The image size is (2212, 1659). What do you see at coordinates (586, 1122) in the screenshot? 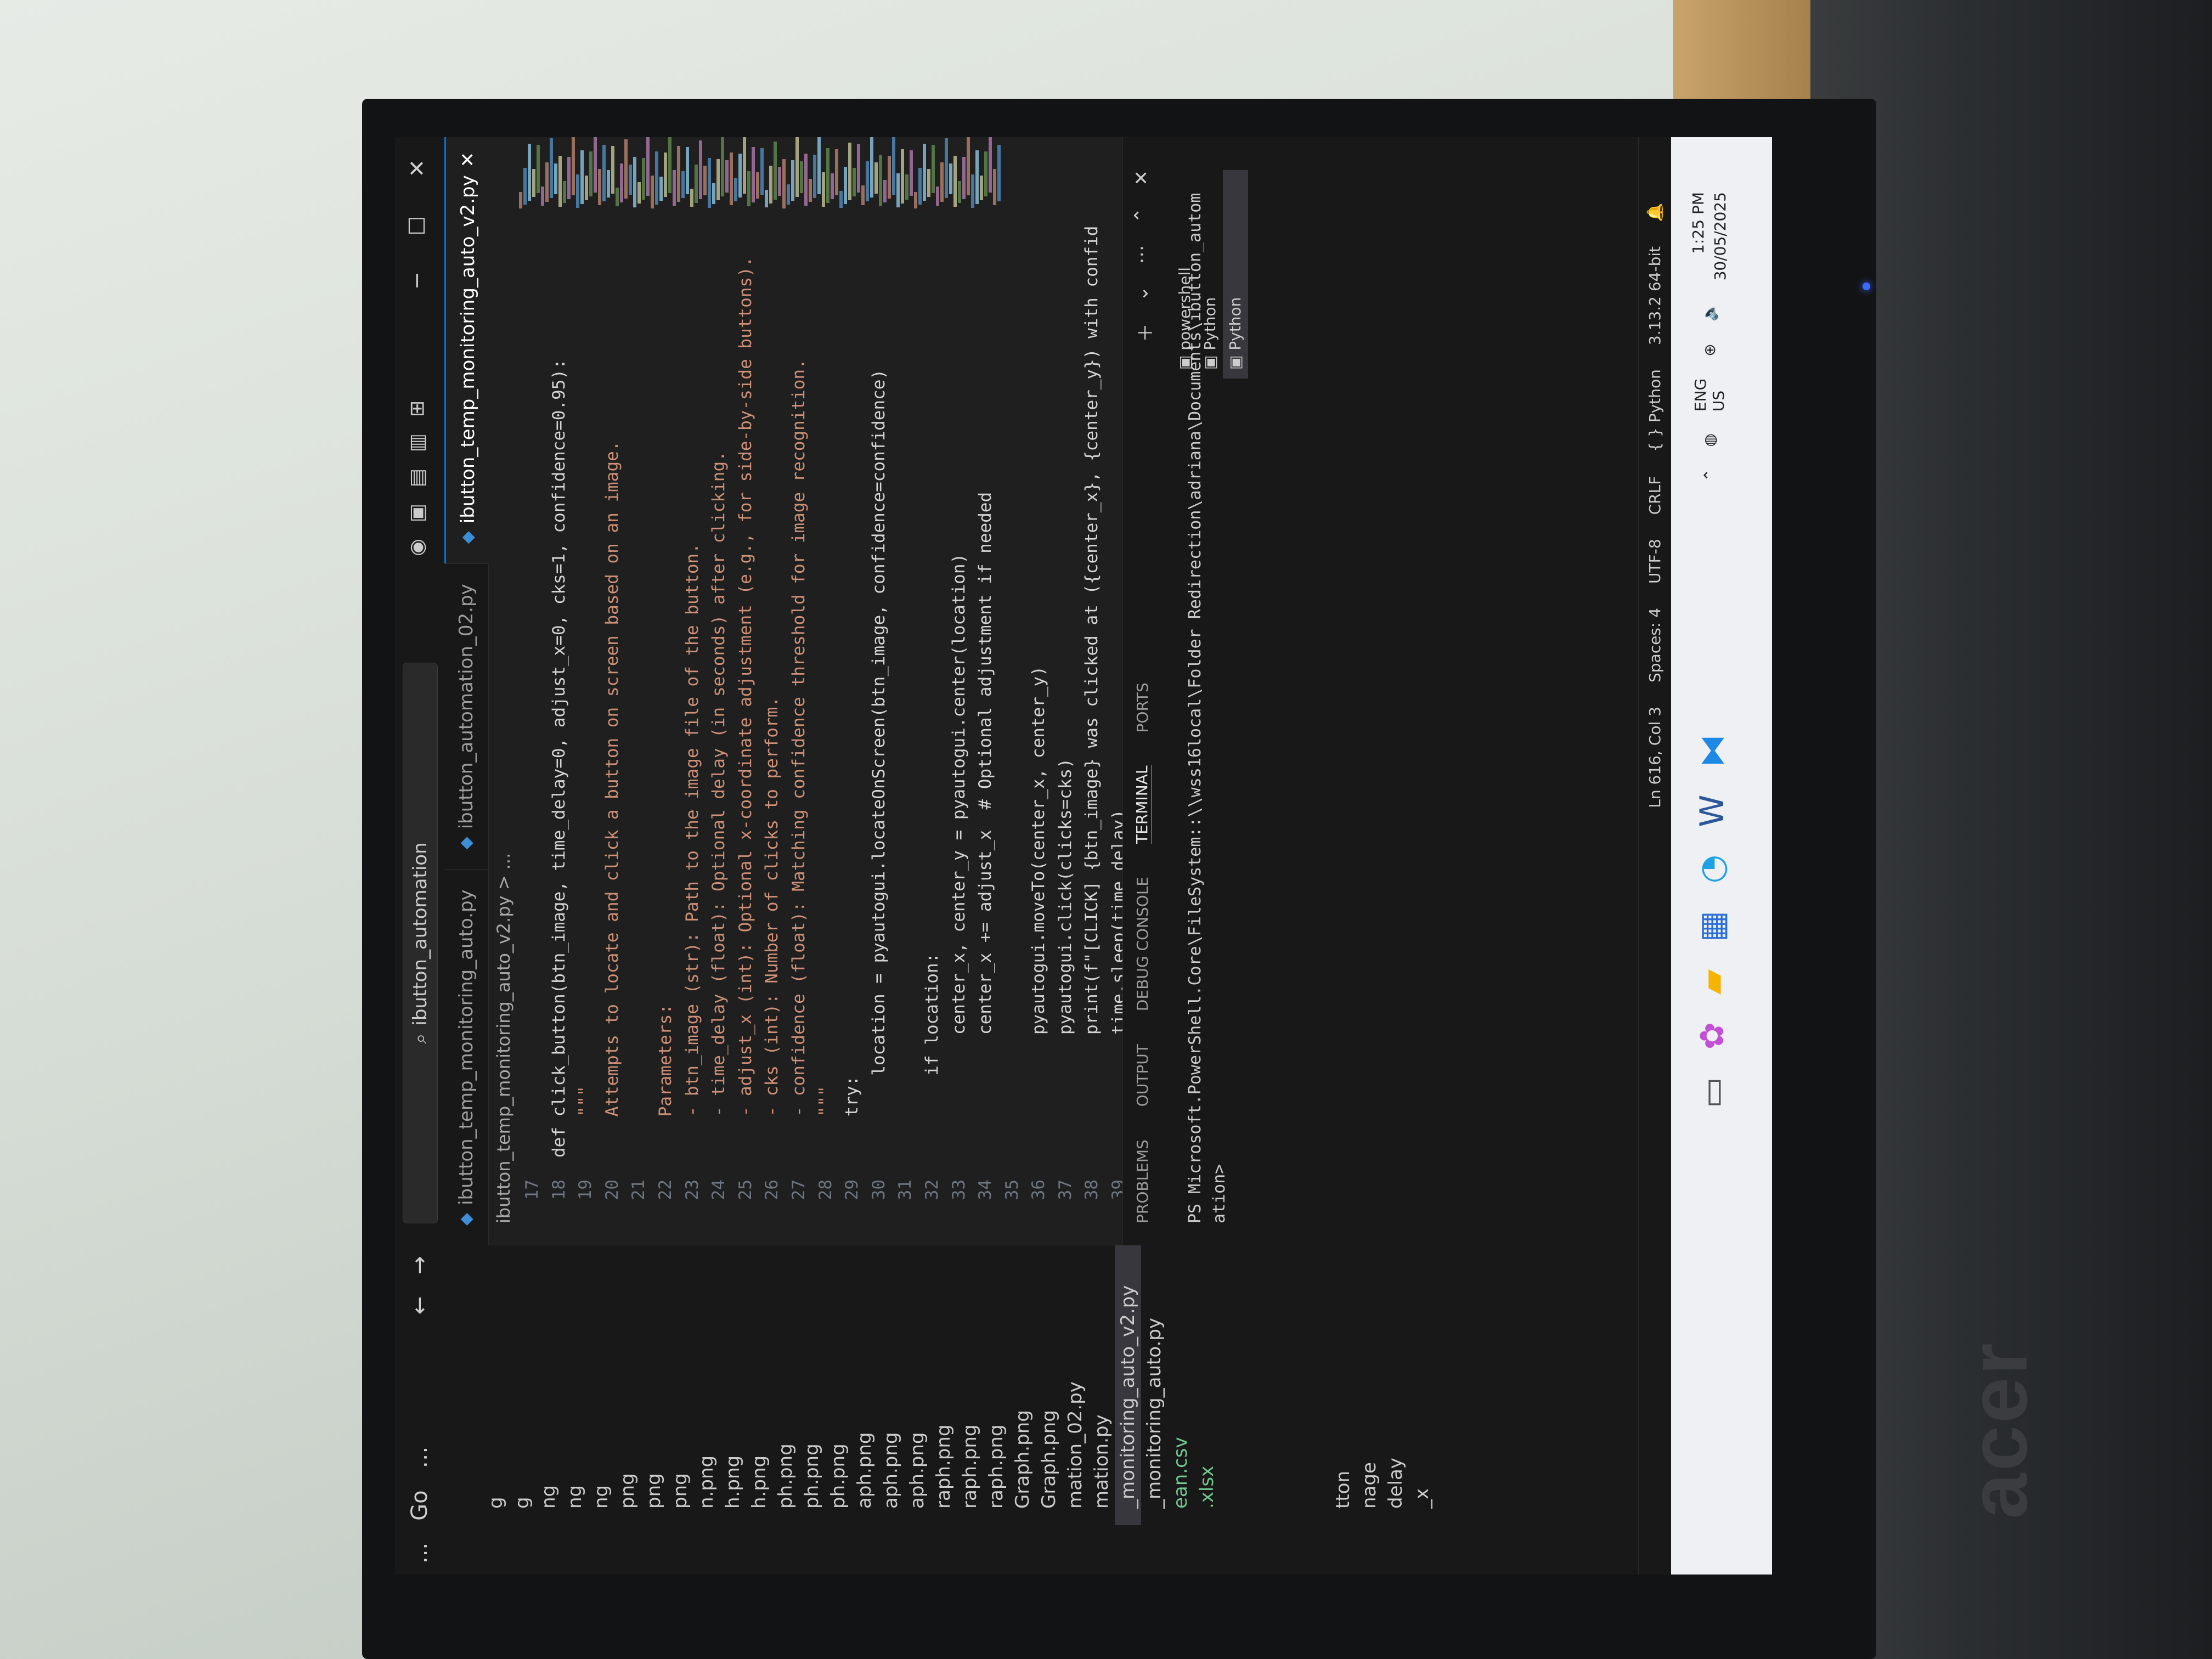
I see `code-text: """` at bounding box center [586, 1122].